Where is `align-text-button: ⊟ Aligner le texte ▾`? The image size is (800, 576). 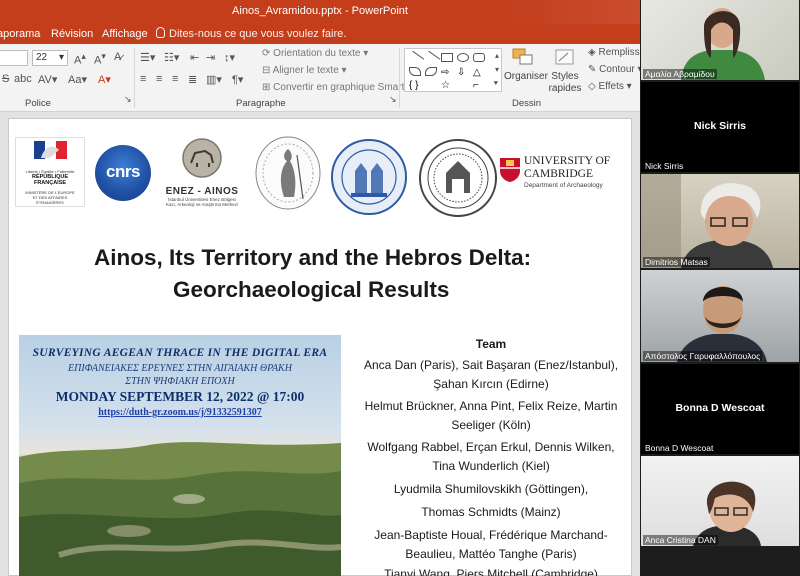 align-text-button: ⊟ Aligner le texte ▾ is located at coordinates (304, 70).